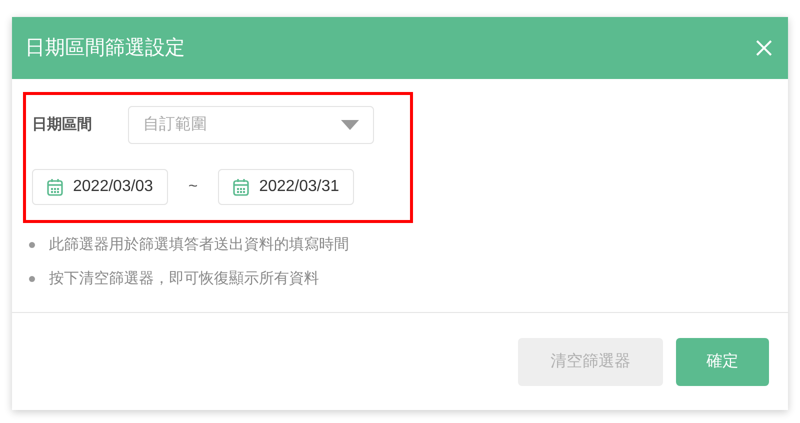  What do you see at coordinates (100, 187) in the screenshot?
I see `date-field: 2022/03/03` at bounding box center [100, 187].